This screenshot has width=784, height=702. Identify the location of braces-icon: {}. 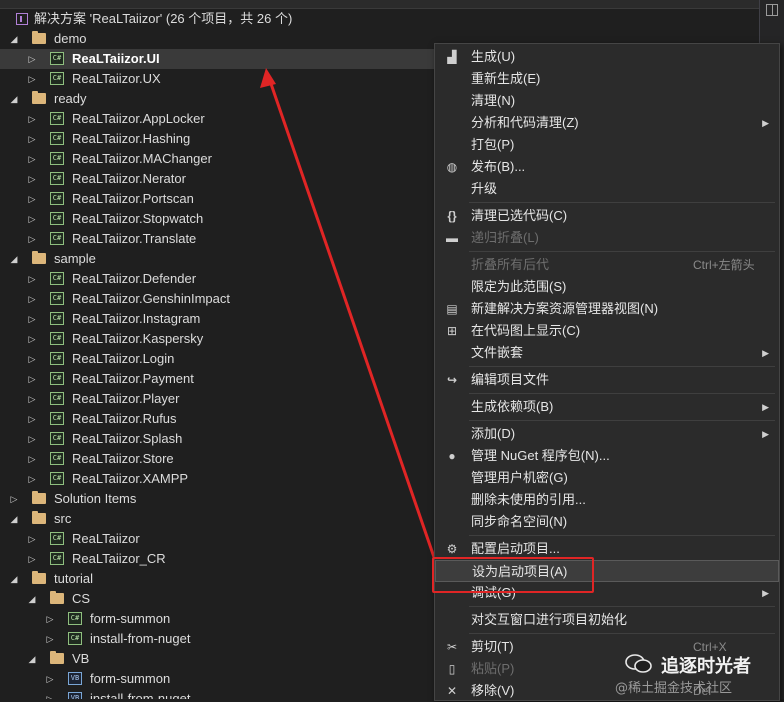
(452, 216).